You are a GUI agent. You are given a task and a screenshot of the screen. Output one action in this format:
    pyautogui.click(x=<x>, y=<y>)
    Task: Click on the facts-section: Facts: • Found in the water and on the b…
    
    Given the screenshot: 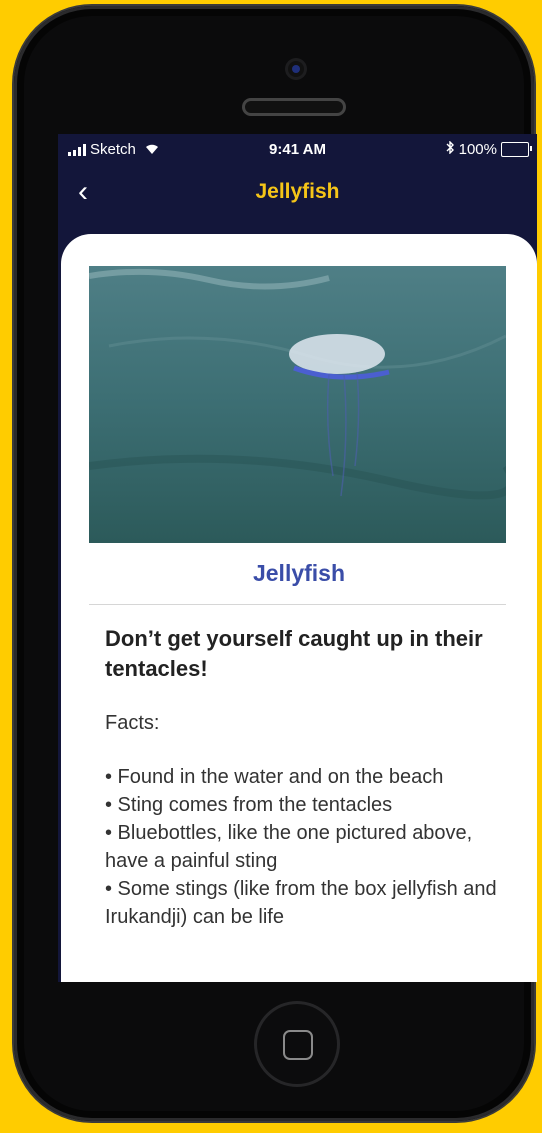 What is the action you would take?
    pyautogui.click(x=302, y=820)
    